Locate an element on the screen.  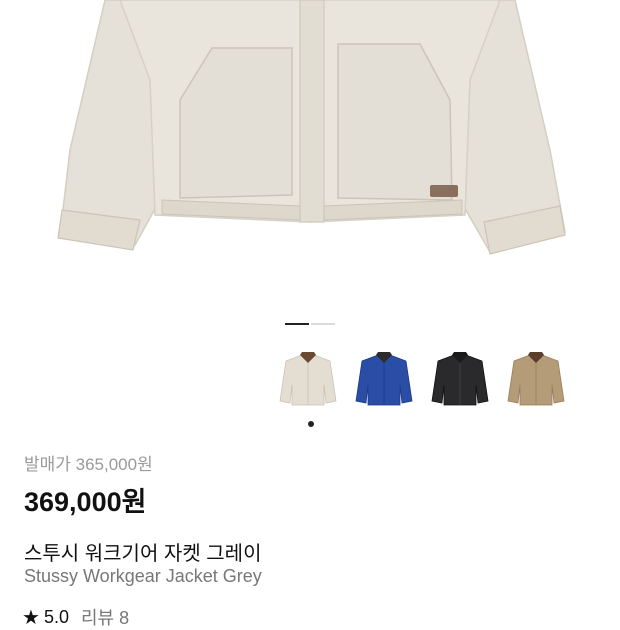
rating-score: 5.0 is located at coordinates (56, 616).